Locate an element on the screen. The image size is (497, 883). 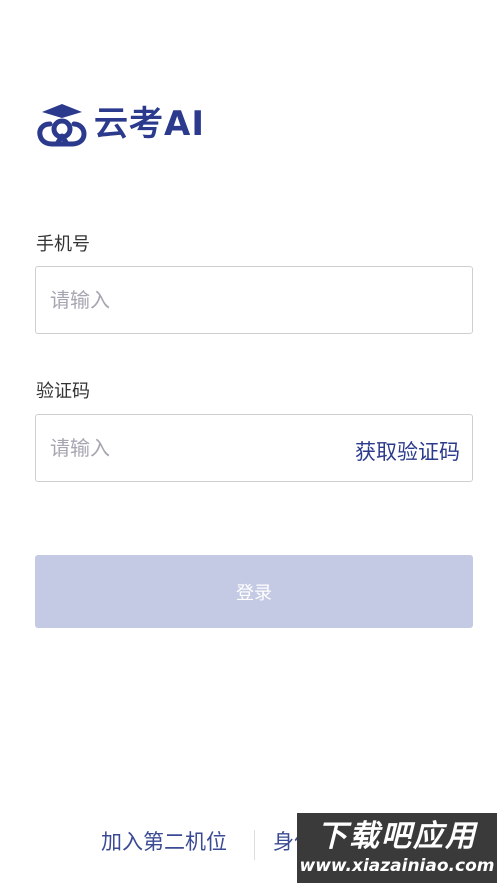
site-watermark: 下载吧应用 www.xiazainiao.com is located at coordinates (397, 848).